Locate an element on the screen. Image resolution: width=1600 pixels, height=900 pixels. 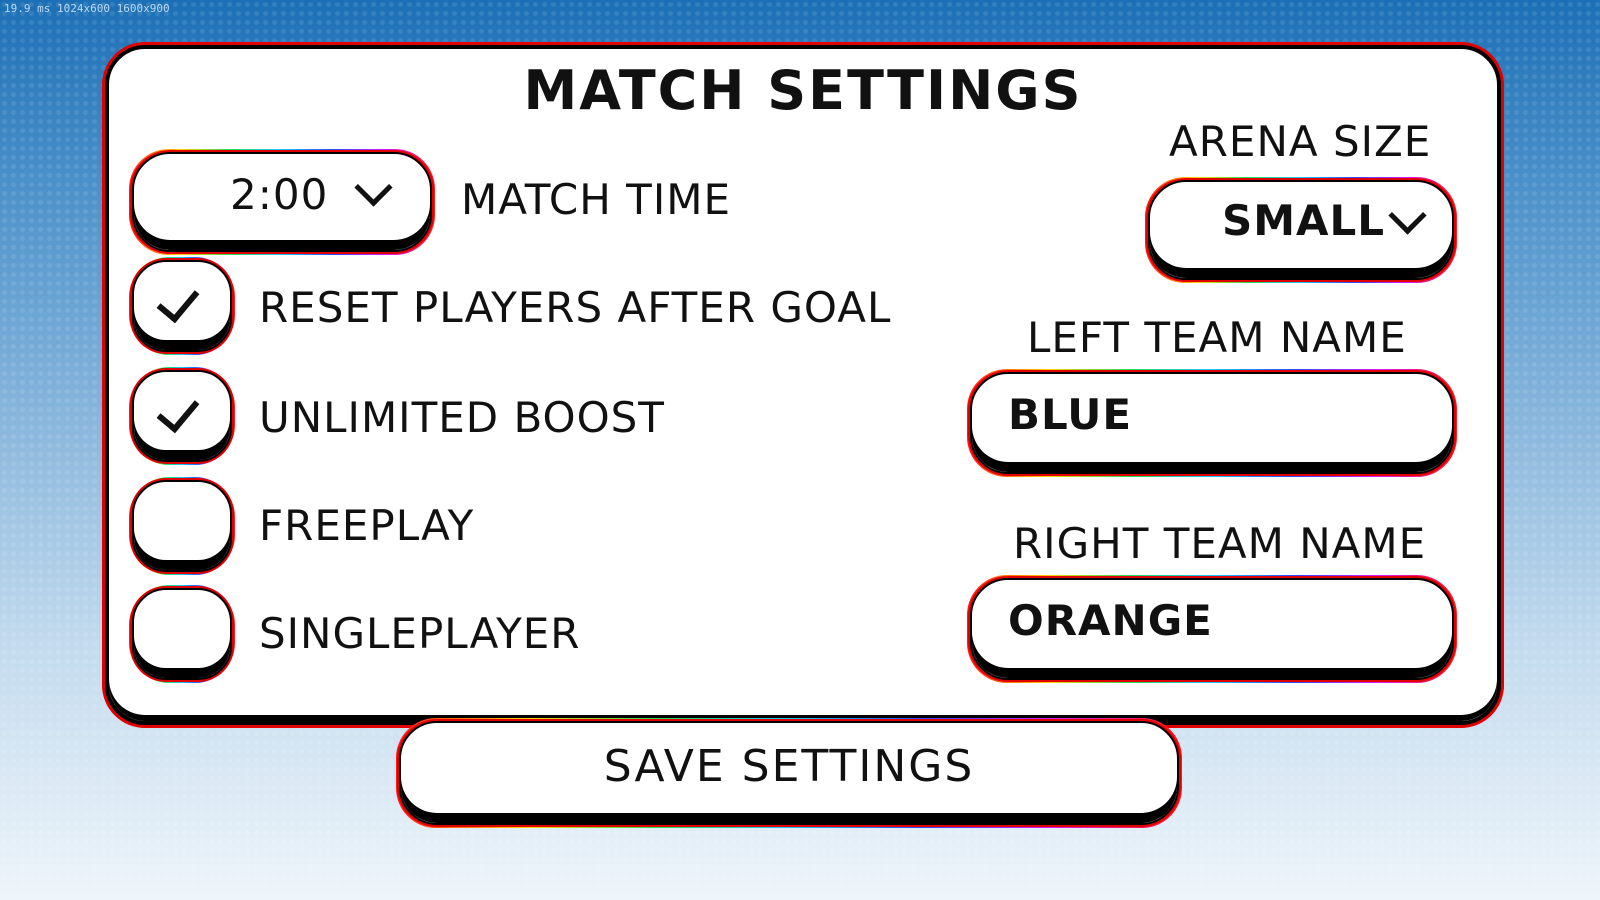
match-time-label: MATCH TIME is located at coordinates (596, 199).